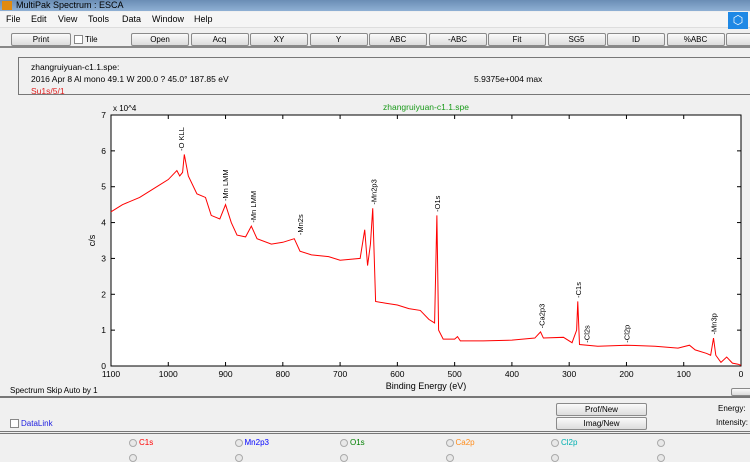 The width and height of the screenshot is (750, 462). Describe the element at coordinates (203, 19) in the screenshot. I see `menu-help: Help` at that location.